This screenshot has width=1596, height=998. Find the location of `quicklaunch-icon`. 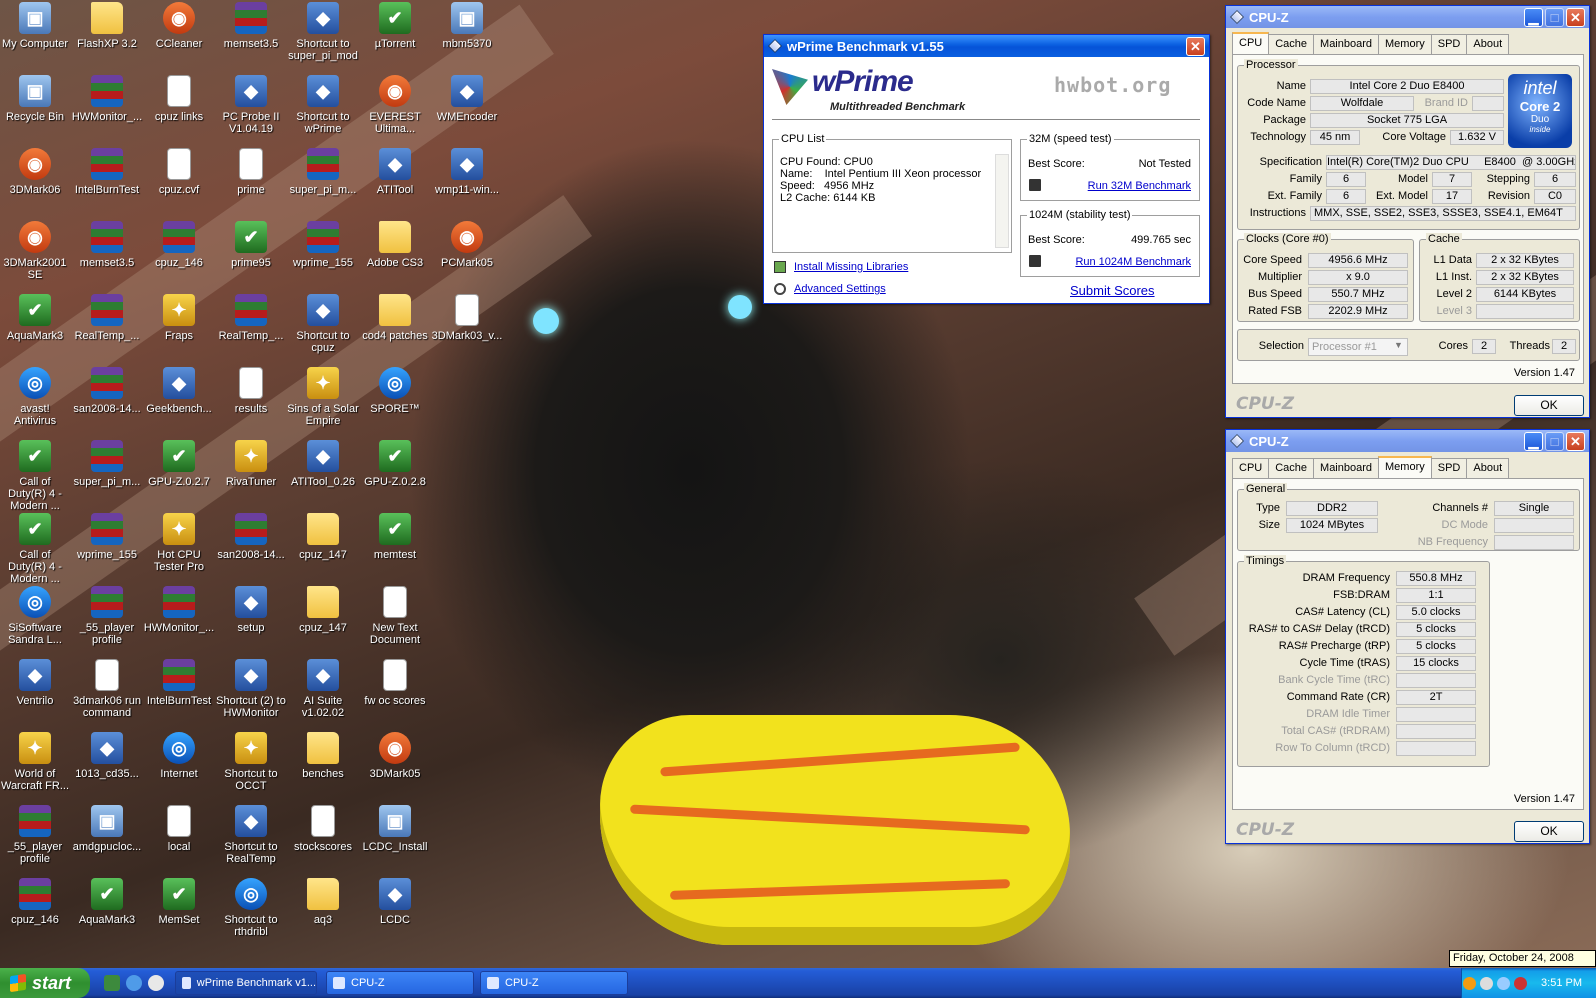

quicklaunch-icon is located at coordinates (112, 983).